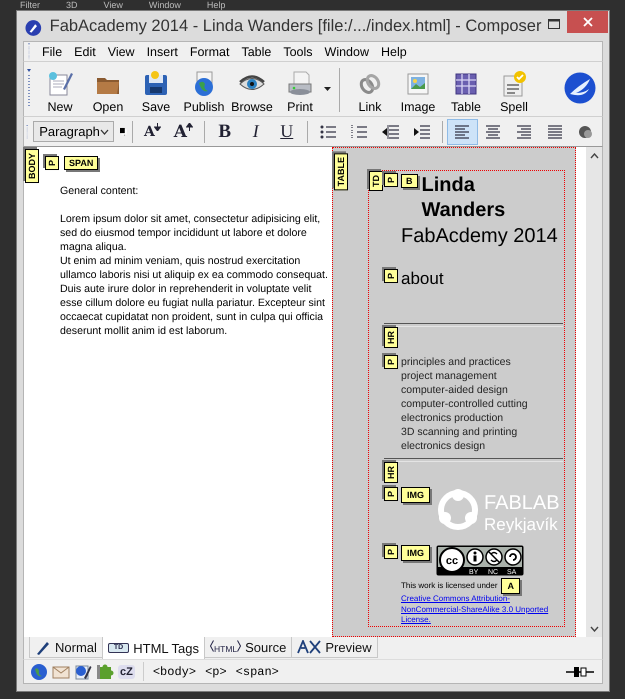 The width and height of the screenshot is (625, 699). I want to click on underline-button: U, so click(286, 131).